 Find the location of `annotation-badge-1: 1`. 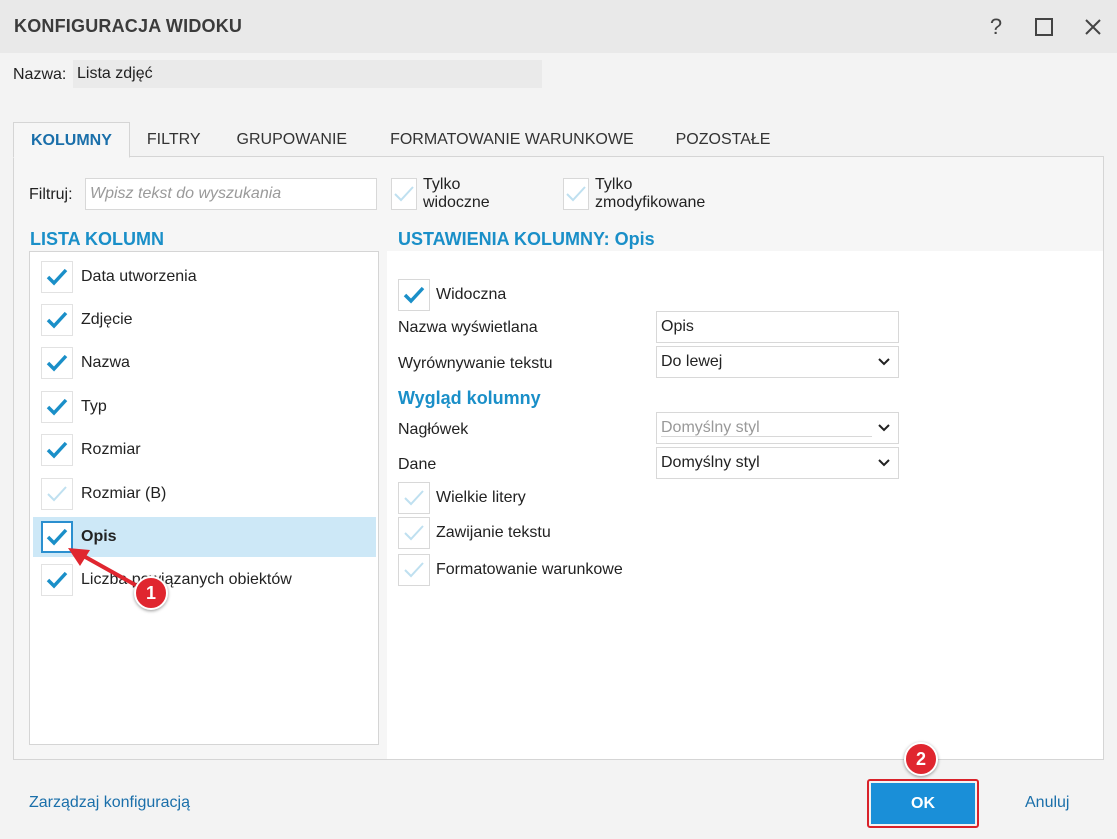

annotation-badge-1: 1 is located at coordinates (151, 593).